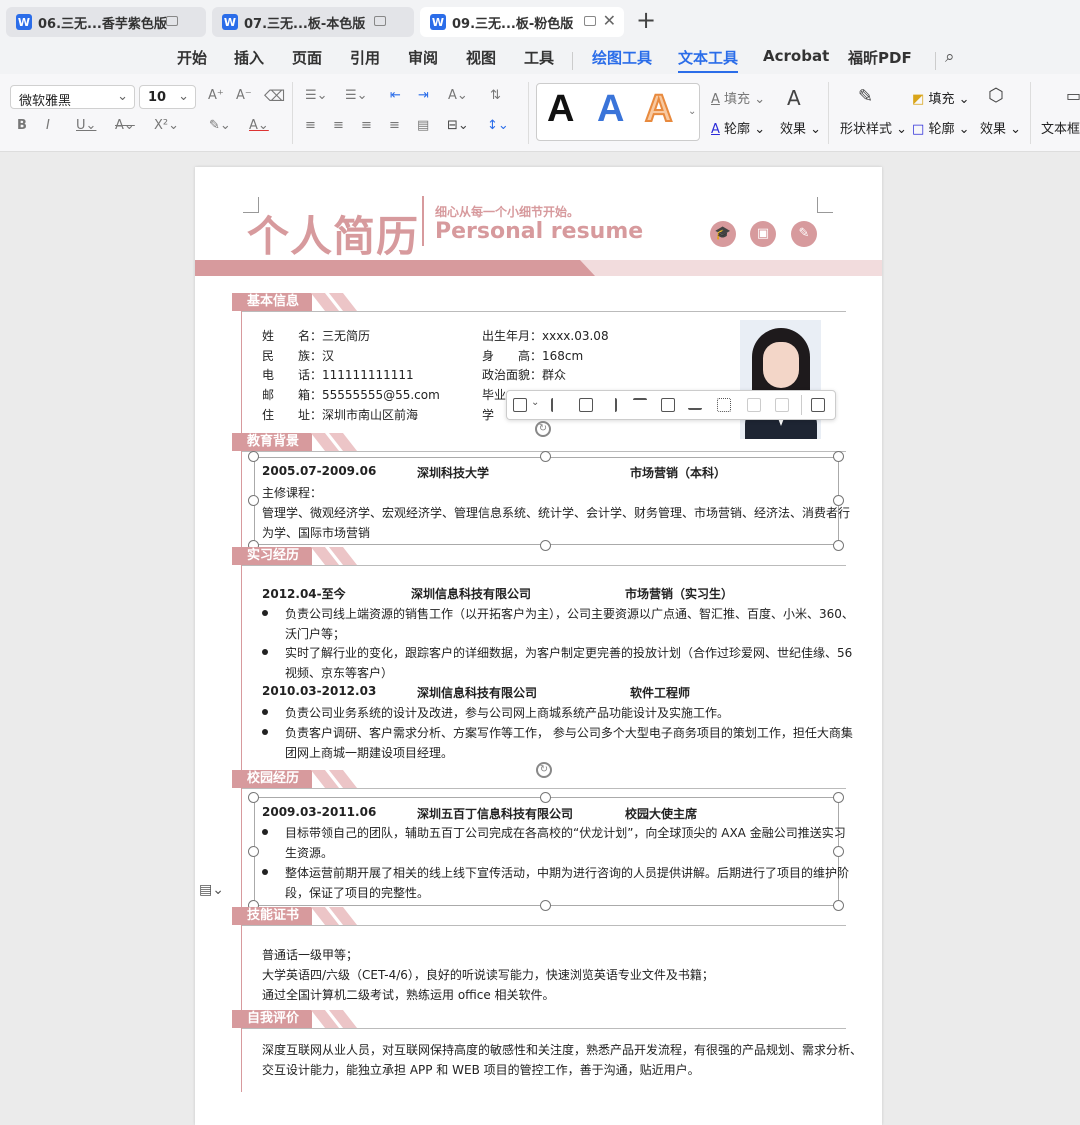  Describe the element at coordinates (423, 221) in the screenshot. I see `title-divider` at that location.